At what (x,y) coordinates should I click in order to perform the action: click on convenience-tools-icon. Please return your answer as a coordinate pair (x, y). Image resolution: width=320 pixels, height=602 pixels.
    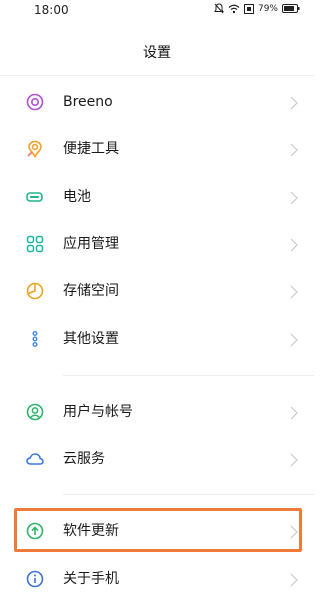
    Looking at the image, I should click on (35, 149).